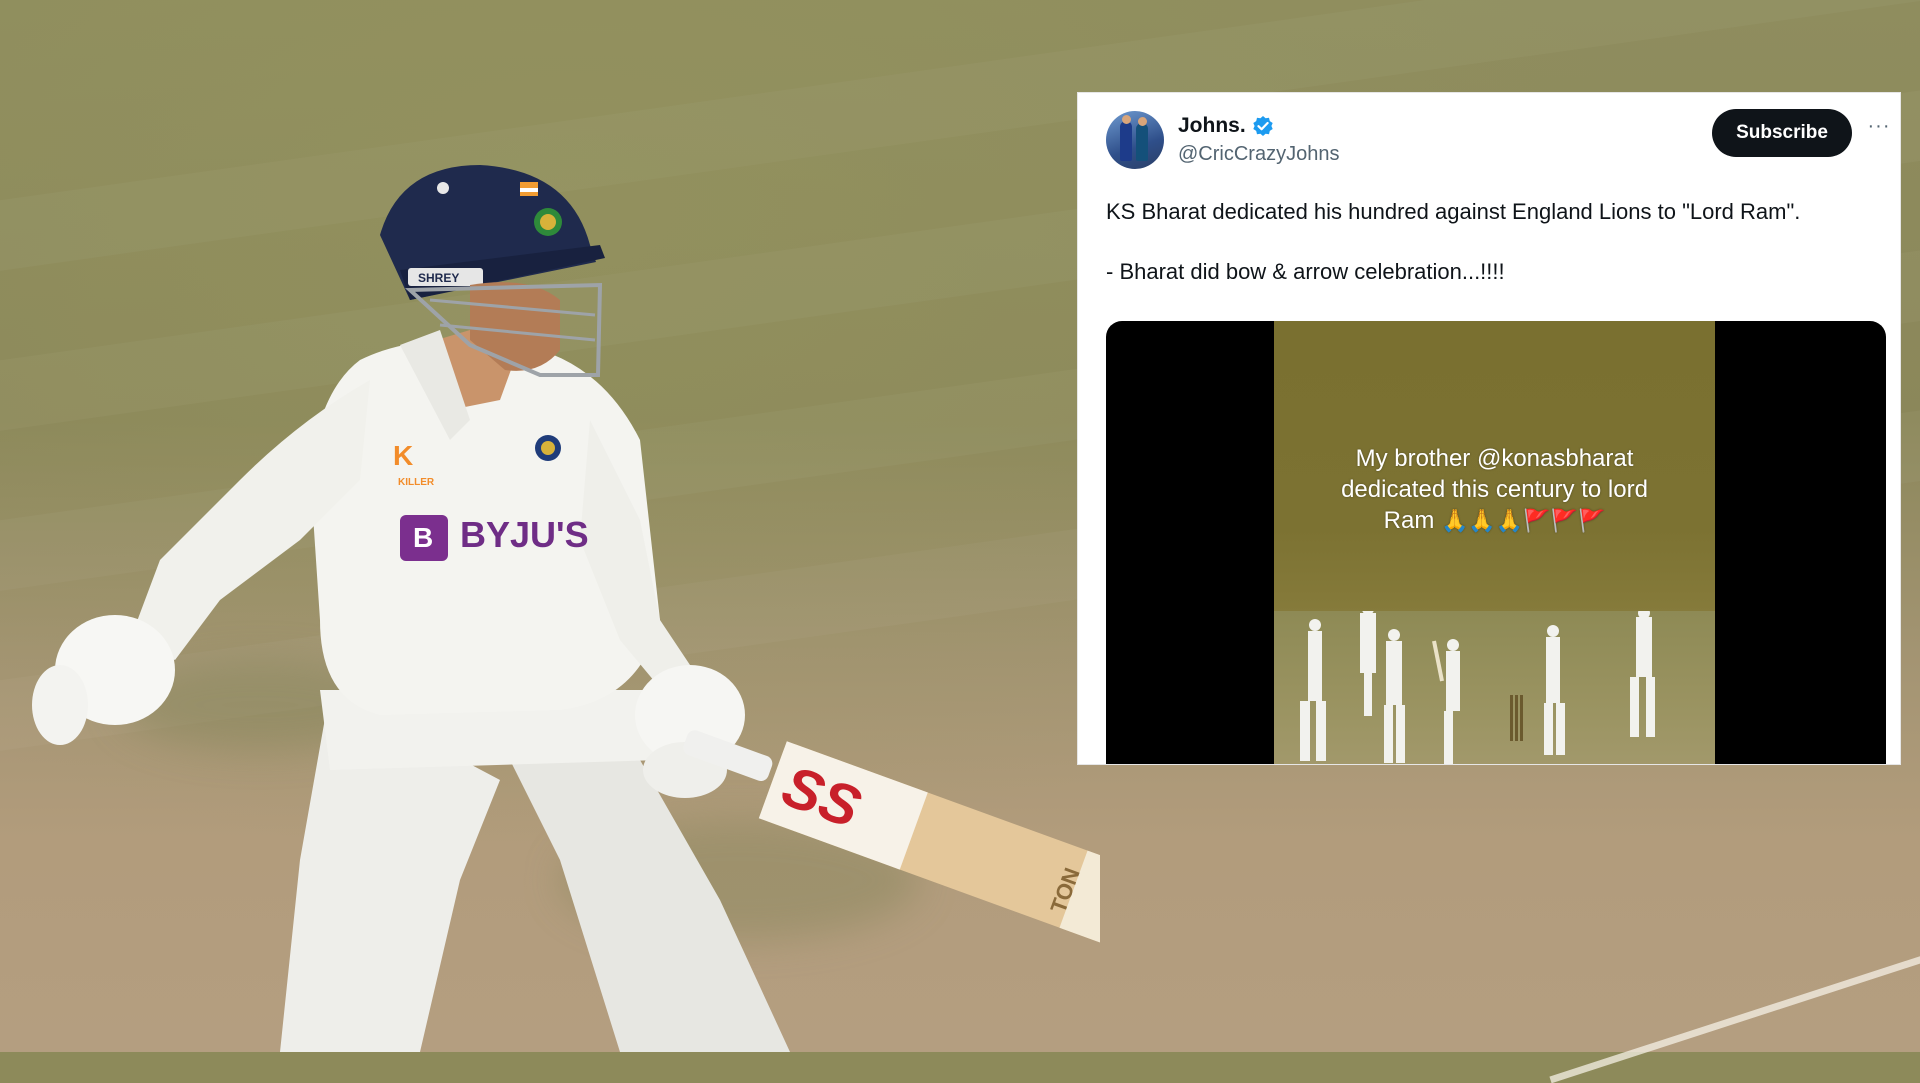  What do you see at coordinates (1523, 520) in the screenshot?
I see `prayer-flag-emoji-icons: 🙏🙏🙏🚩🚩🚩` at bounding box center [1523, 520].